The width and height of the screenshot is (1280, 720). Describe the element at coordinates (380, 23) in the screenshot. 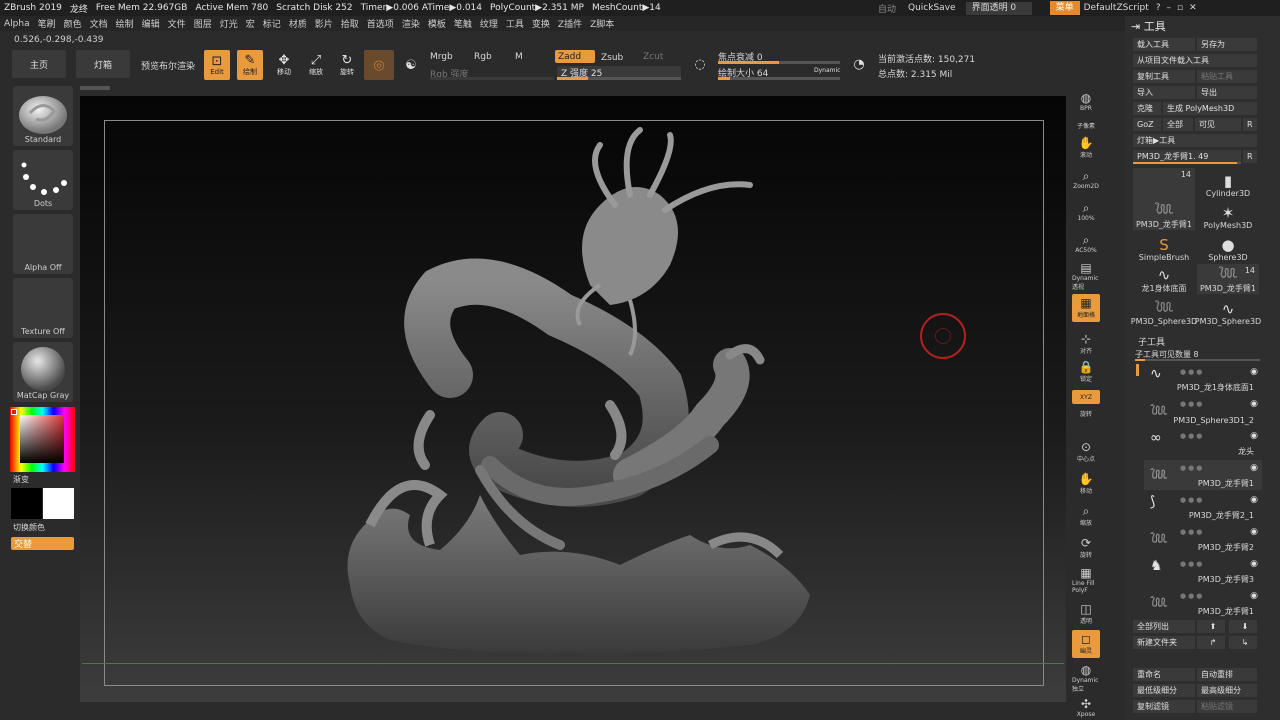

I see `menu-item: 首选项` at that location.